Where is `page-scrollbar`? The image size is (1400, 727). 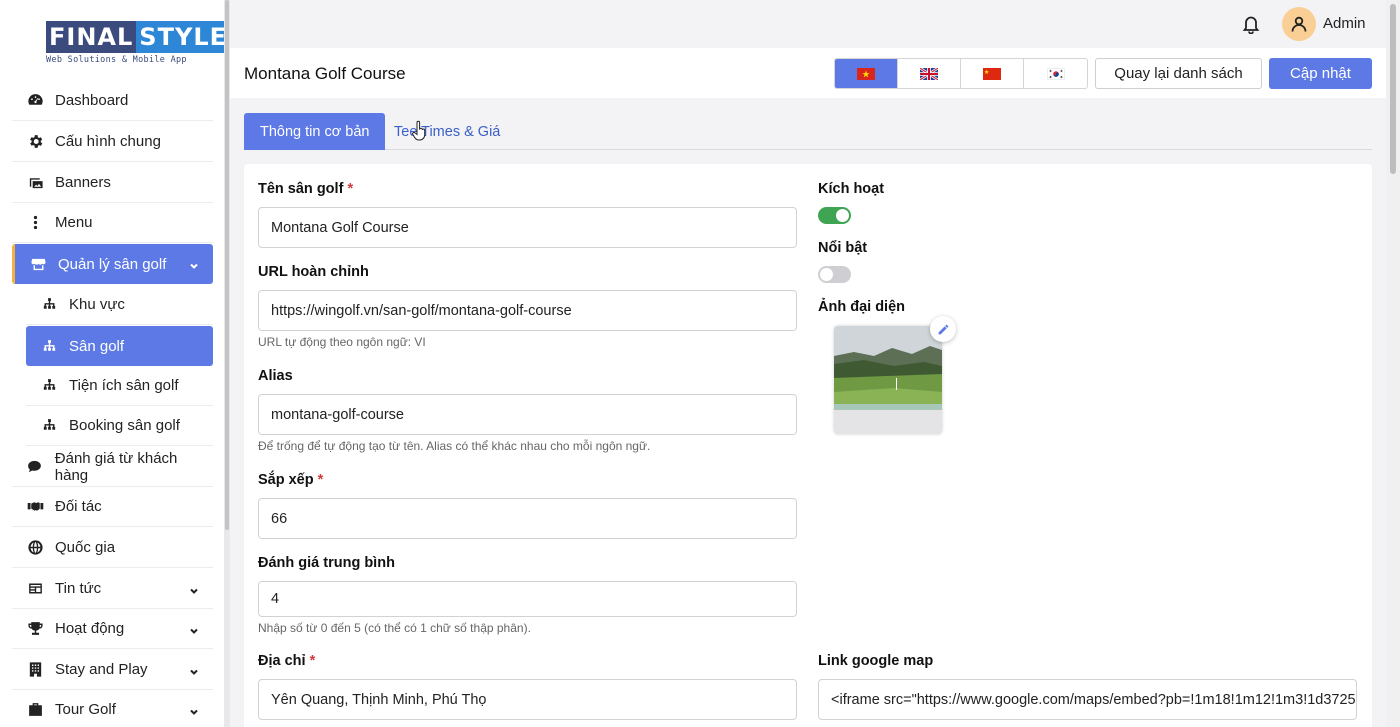 page-scrollbar is located at coordinates (1393, 363).